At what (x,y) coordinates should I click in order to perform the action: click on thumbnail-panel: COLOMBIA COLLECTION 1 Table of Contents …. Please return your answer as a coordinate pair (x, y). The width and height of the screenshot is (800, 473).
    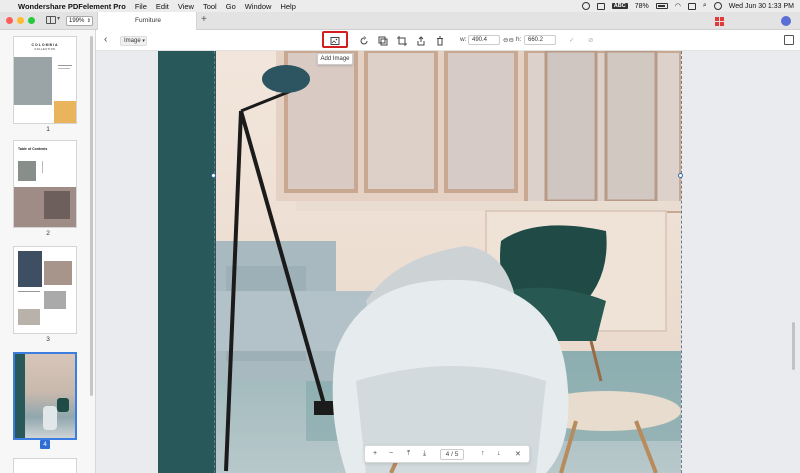
    Looking at the image, I should click on (48, 251).